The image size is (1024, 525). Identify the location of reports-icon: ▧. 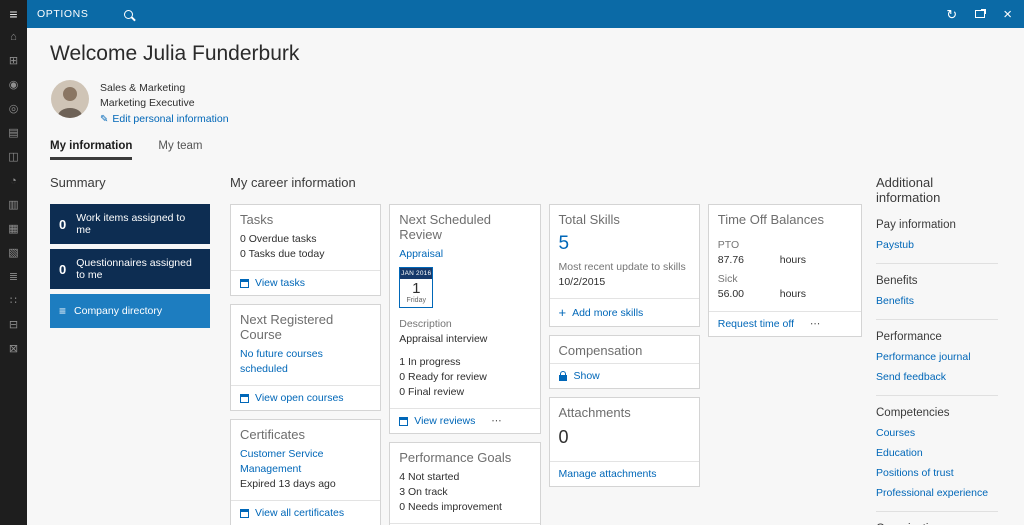
(13, 253).